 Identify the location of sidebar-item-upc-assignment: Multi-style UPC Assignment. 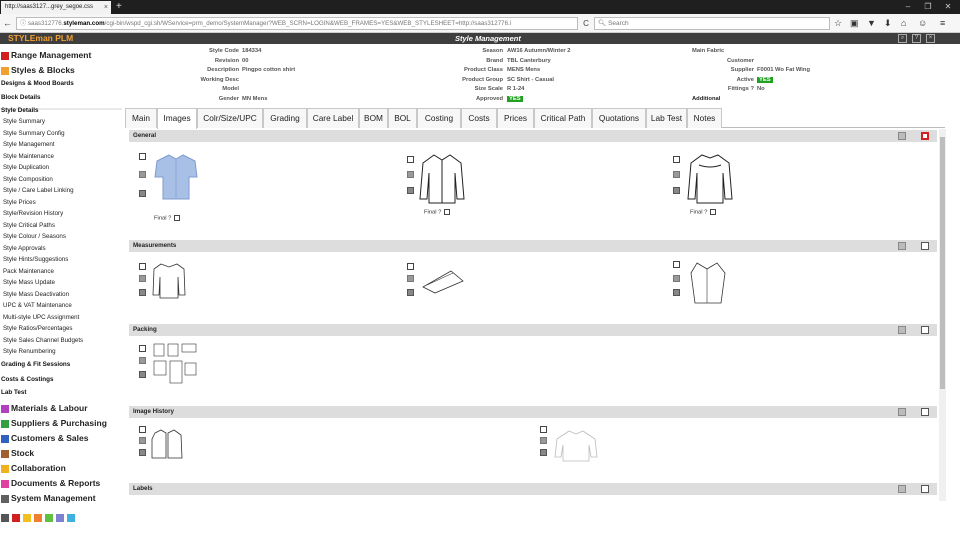
(61, 318).